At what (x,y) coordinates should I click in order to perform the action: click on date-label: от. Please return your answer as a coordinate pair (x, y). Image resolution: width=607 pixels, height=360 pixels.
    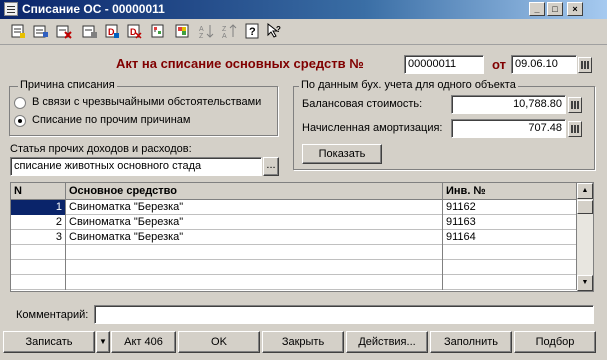
    Looking at the image, I should click on (499, 64).